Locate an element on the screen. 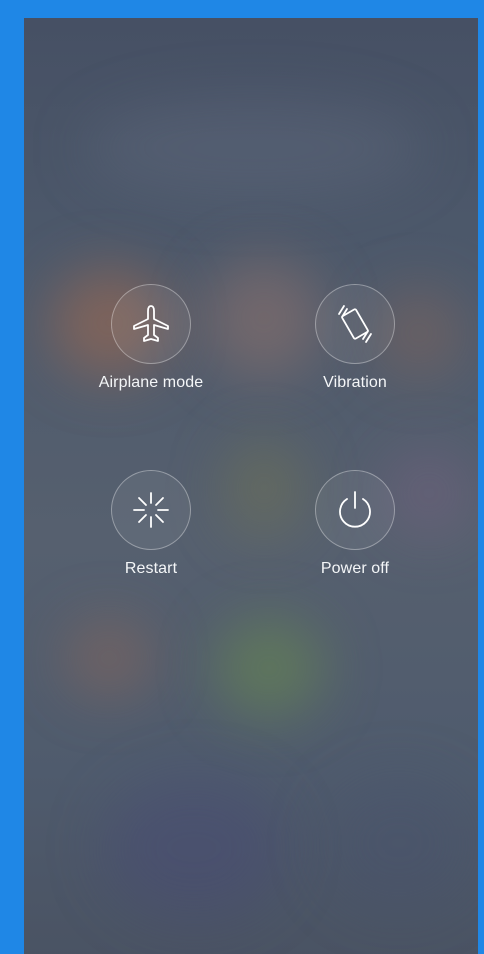 This screenshot has width=484, height=954. restart-label: Restart is located at coordinates (151, 568).